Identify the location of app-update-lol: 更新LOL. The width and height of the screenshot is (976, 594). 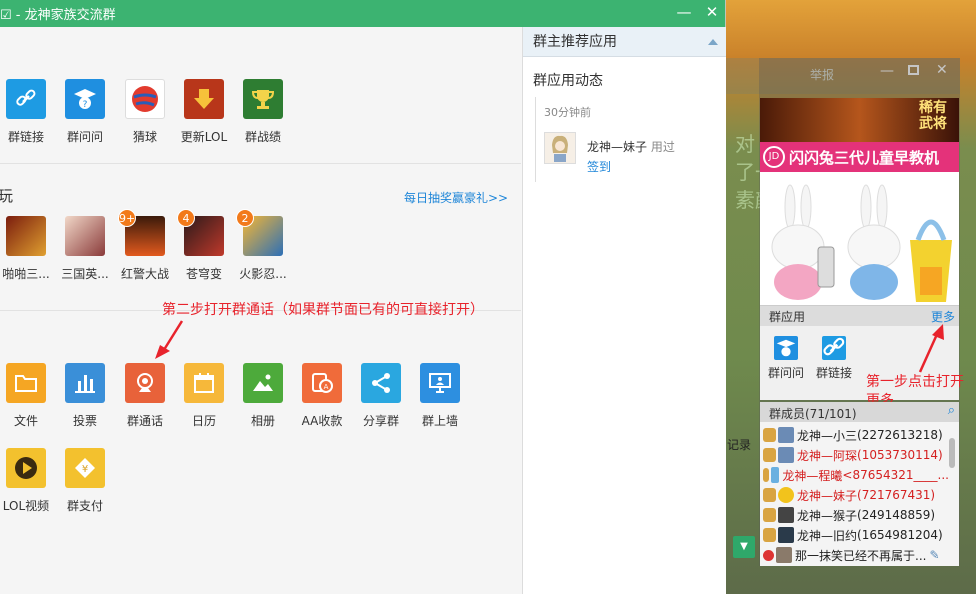
(204, 112).